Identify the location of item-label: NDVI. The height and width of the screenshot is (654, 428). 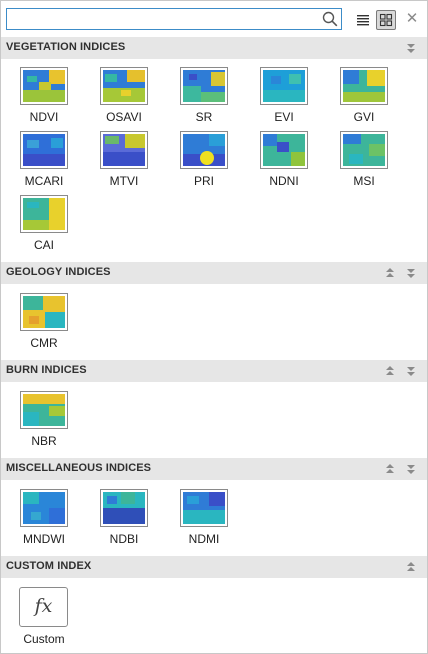
(44, 117).